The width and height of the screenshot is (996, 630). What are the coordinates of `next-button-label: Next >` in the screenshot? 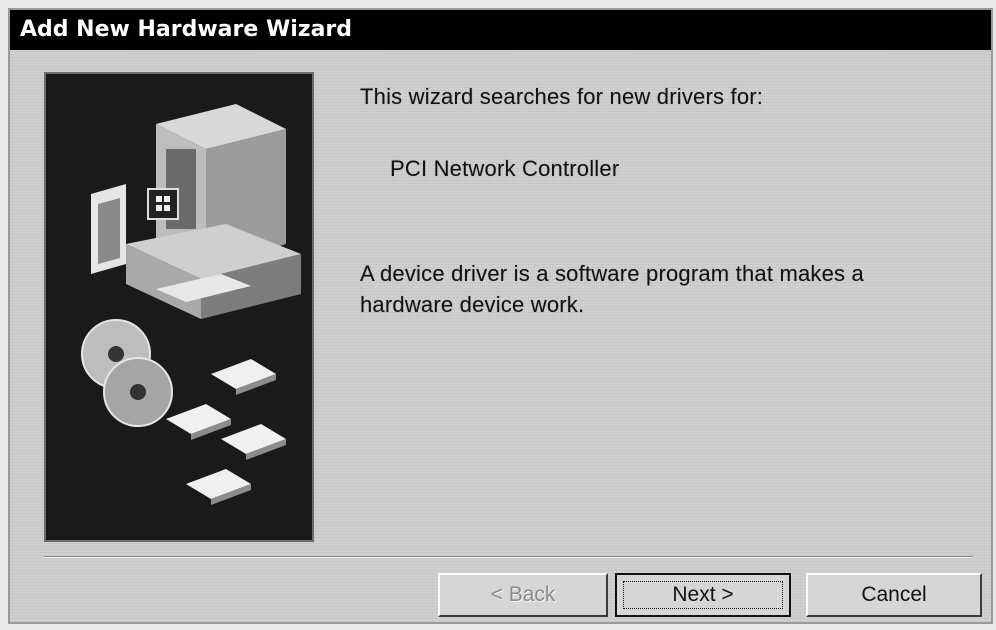 It's located at (703, 594).